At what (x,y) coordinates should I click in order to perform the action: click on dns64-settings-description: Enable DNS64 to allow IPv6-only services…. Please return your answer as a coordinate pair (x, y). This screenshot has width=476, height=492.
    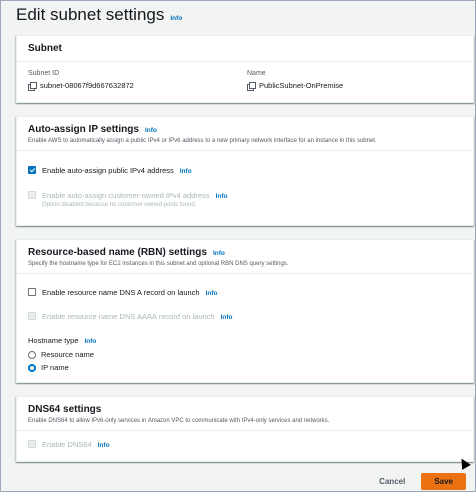
    Looking at the image, I should click on (179, 421).